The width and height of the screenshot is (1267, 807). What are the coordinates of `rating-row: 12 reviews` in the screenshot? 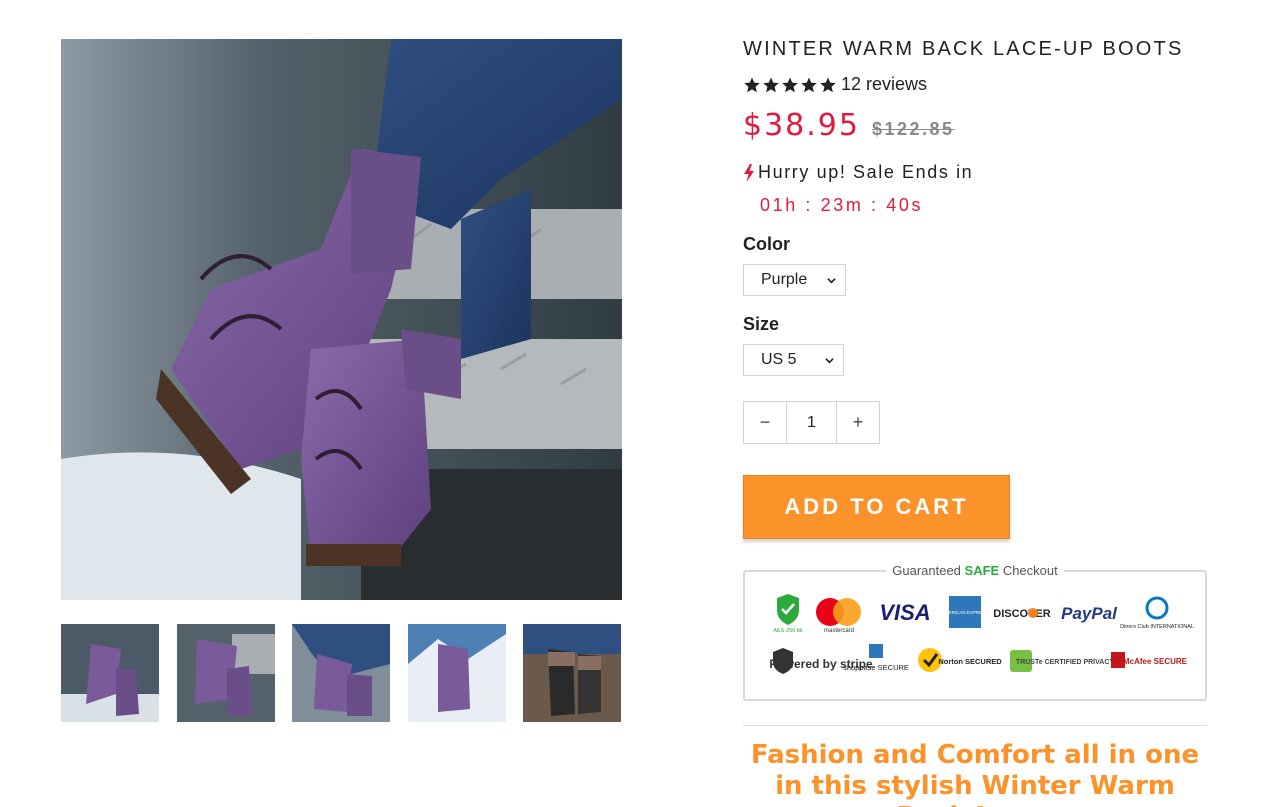 It's located at (835, 84).